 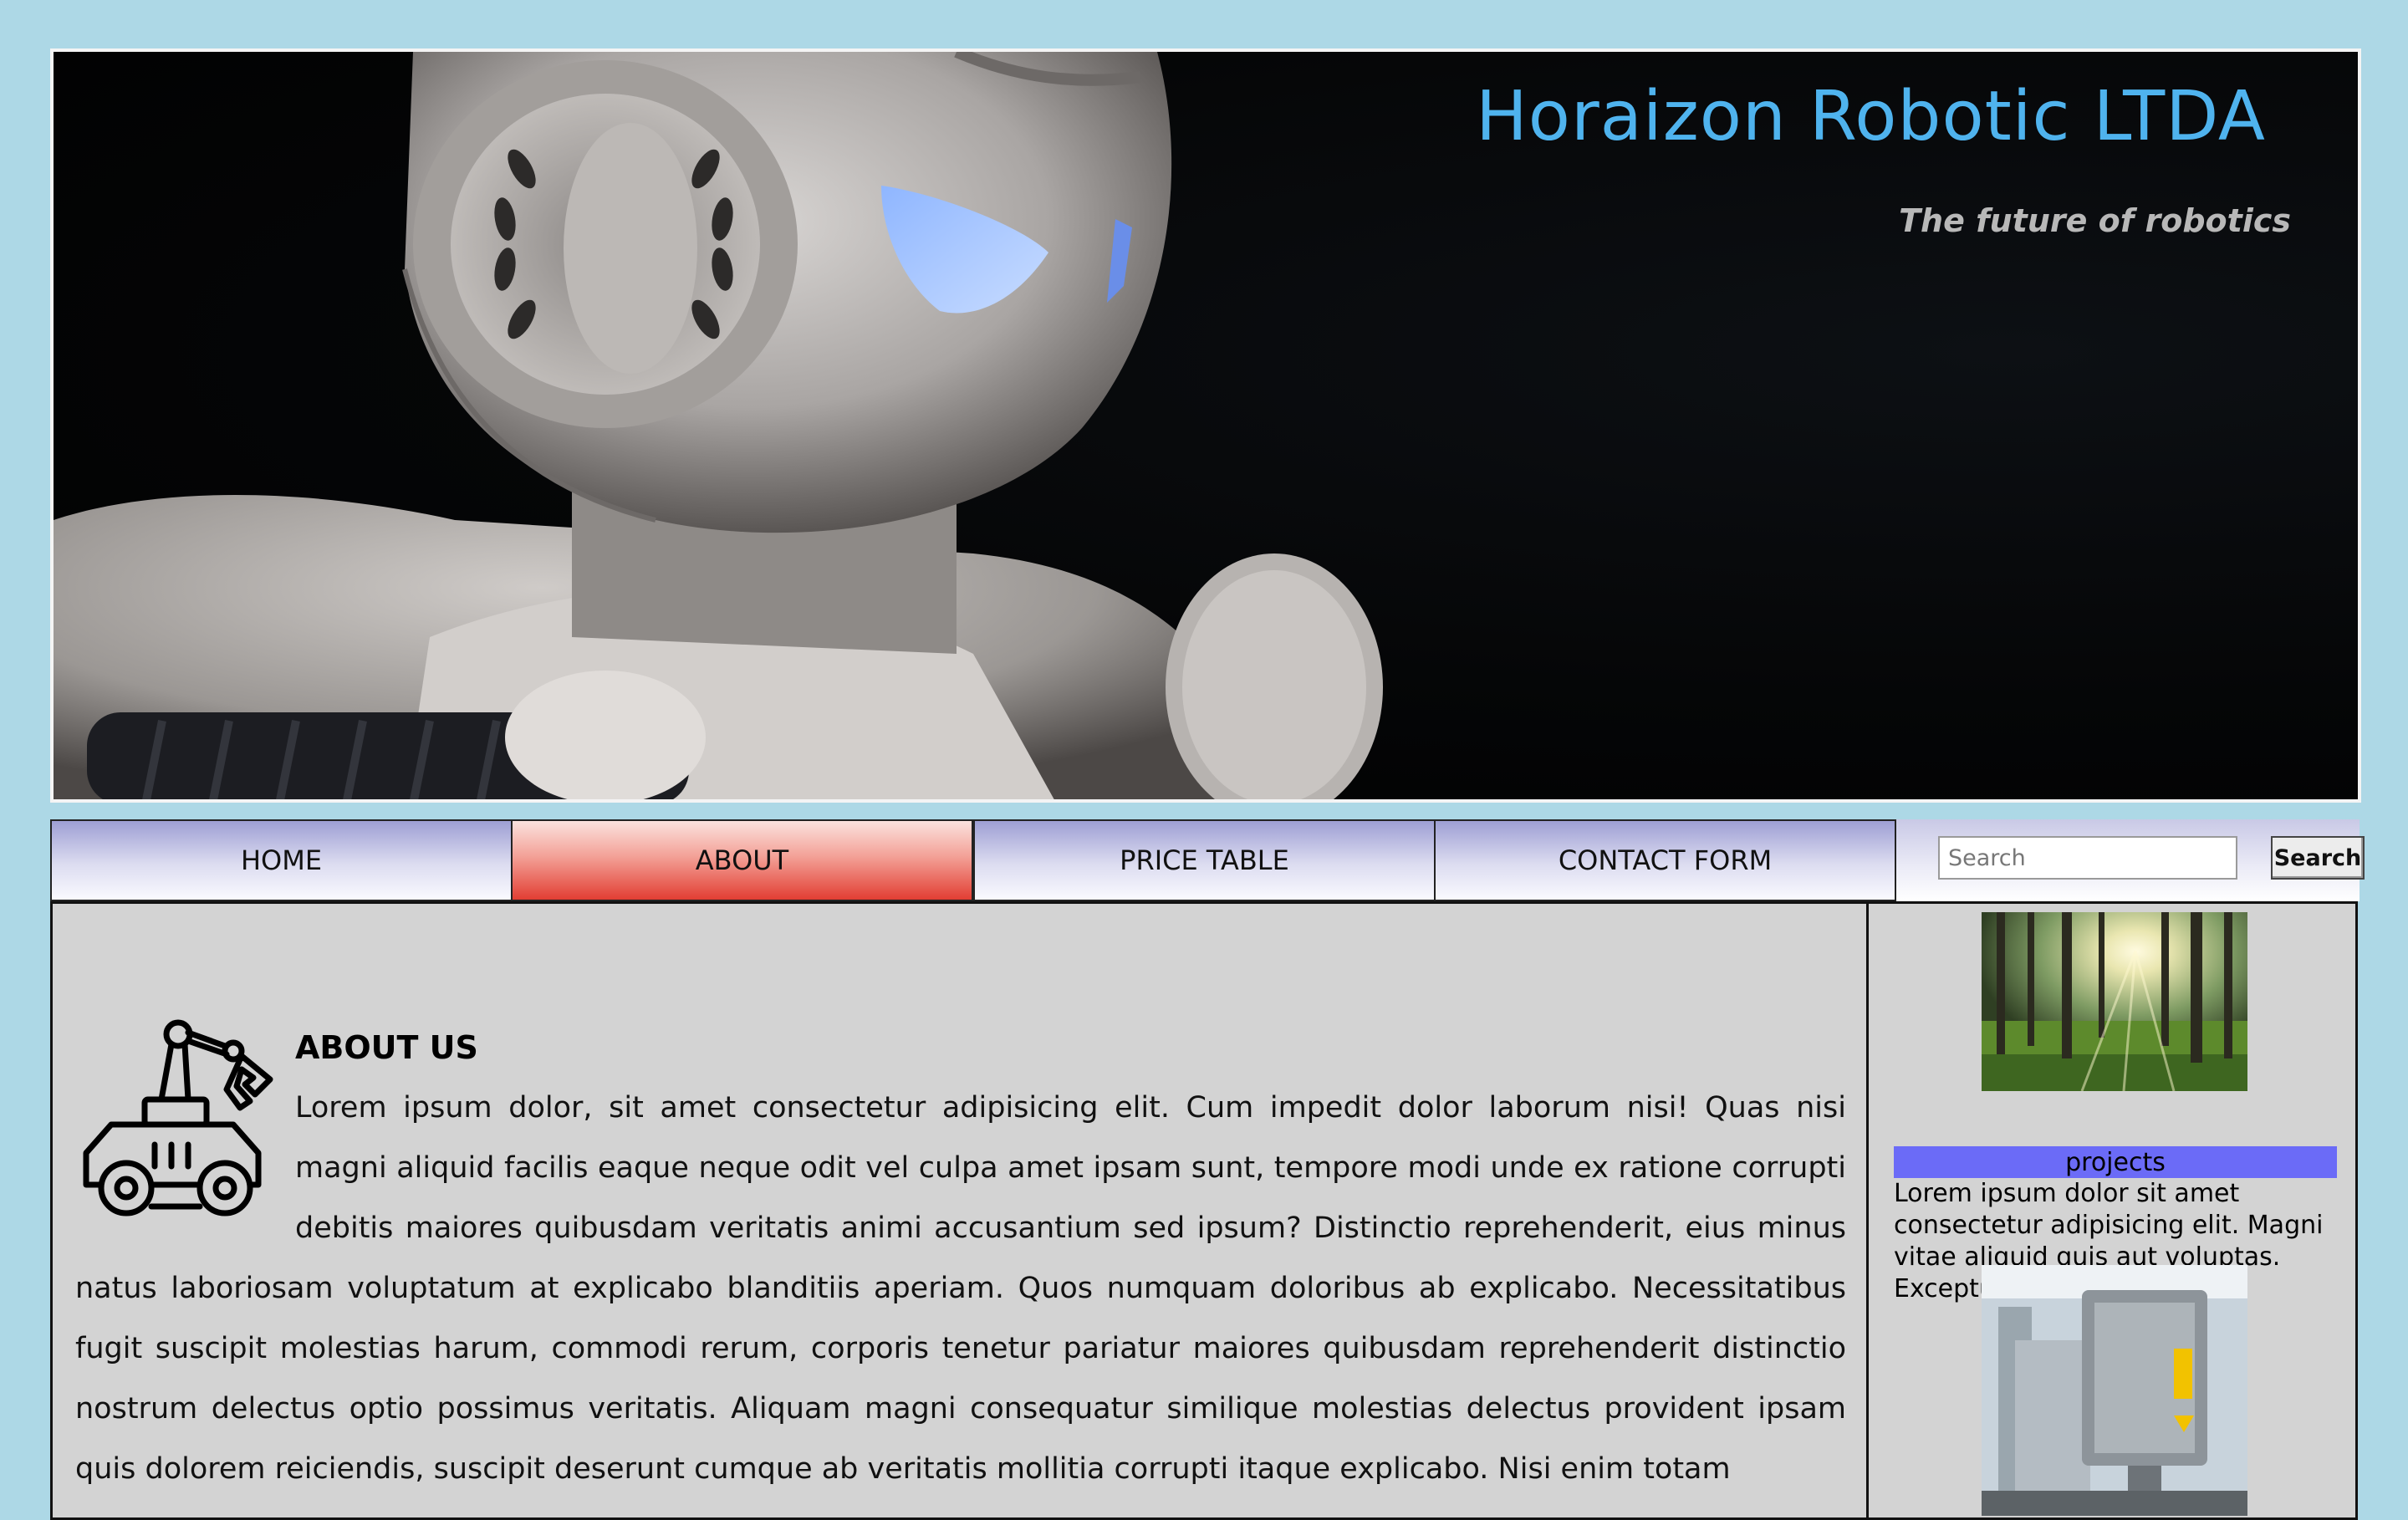 What do you see at coordinates (386, 1047) in the screenshot?
I see `about-heading: ABOUT US` at bounding box center [386, 1047].